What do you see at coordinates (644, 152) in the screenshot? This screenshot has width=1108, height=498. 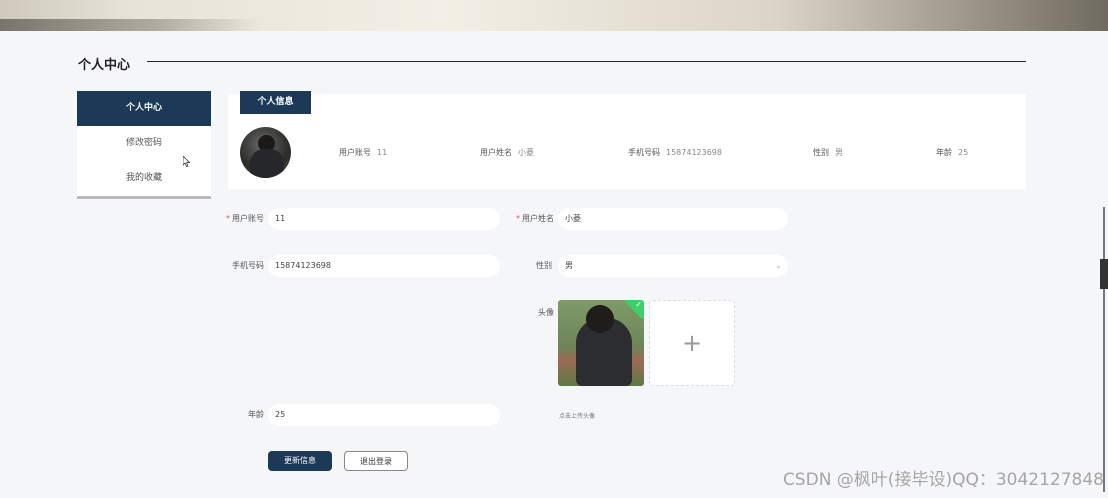 I see `info-phone-label: 手机号码` at bounding box center [644, 152].